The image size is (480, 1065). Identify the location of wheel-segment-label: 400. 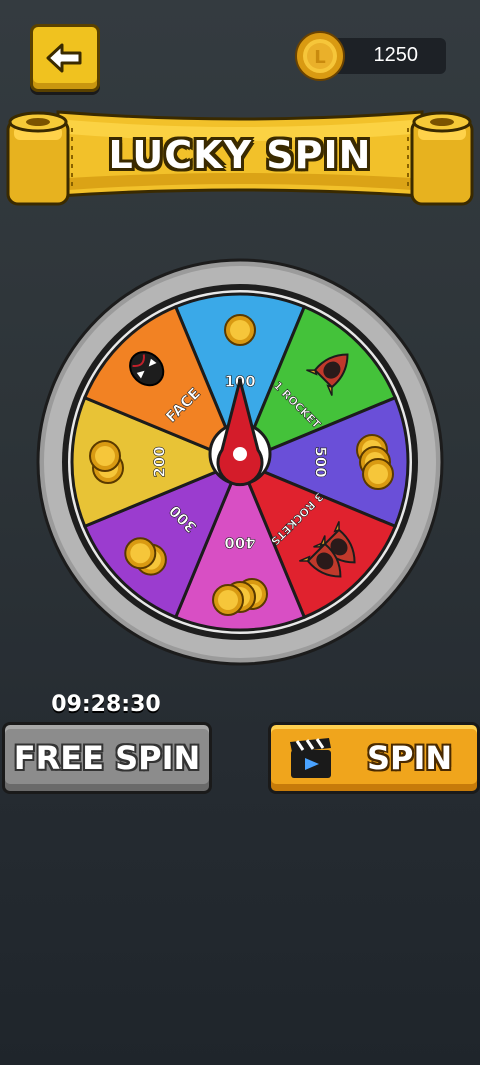
(239, 543).